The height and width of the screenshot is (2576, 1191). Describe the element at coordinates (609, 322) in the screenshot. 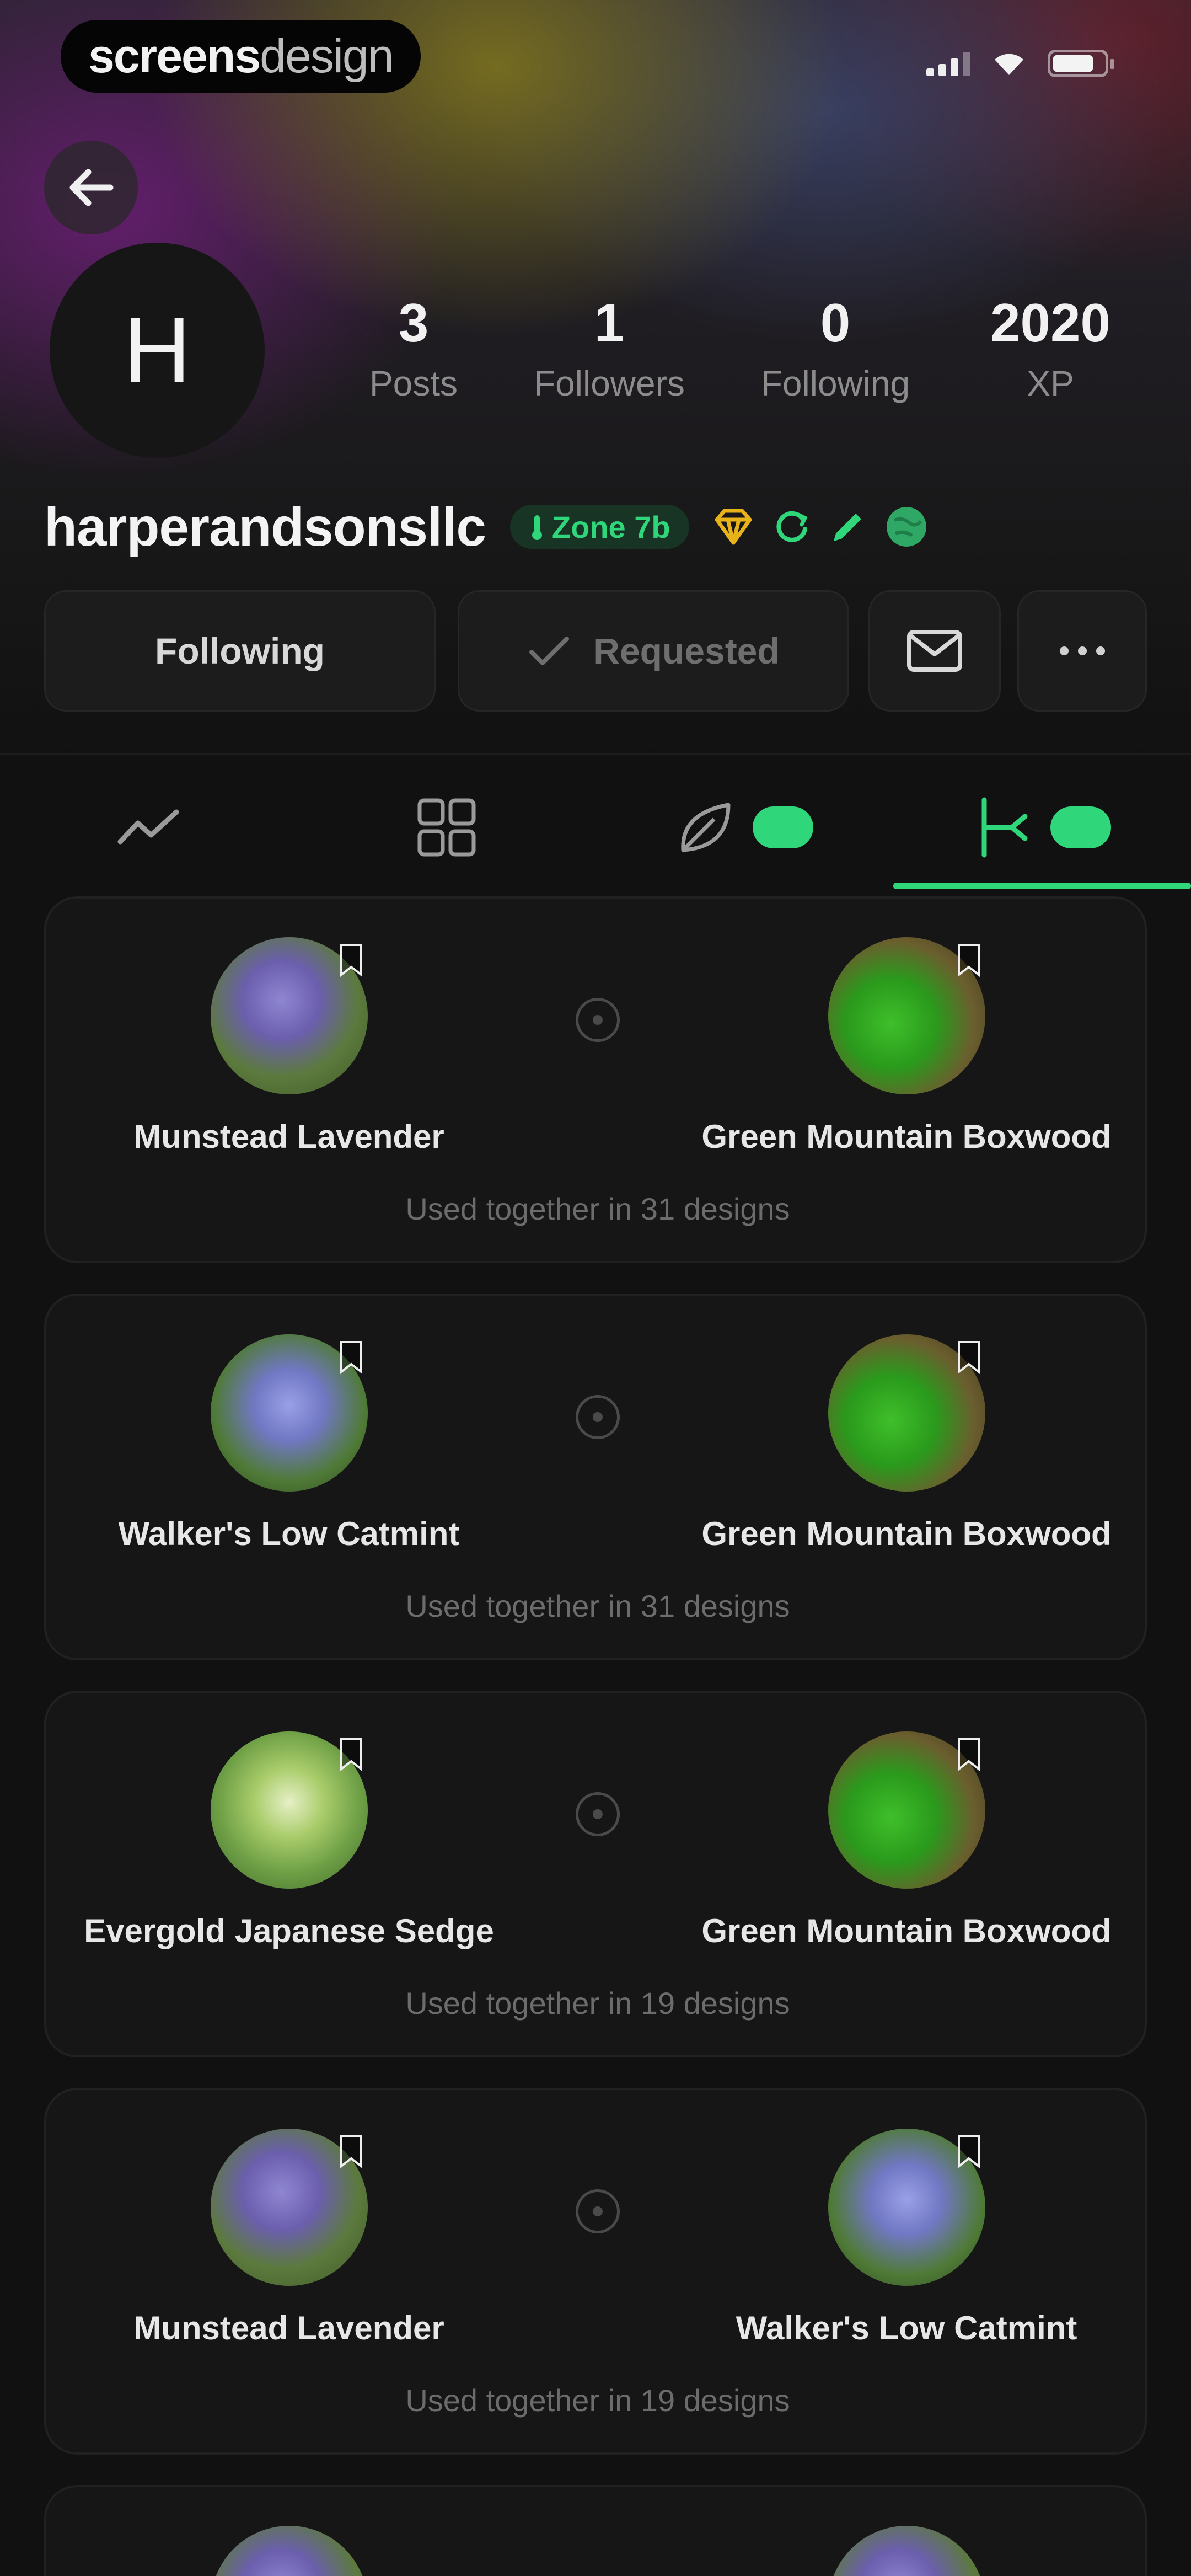

I see `stat-value: 1` at that location.